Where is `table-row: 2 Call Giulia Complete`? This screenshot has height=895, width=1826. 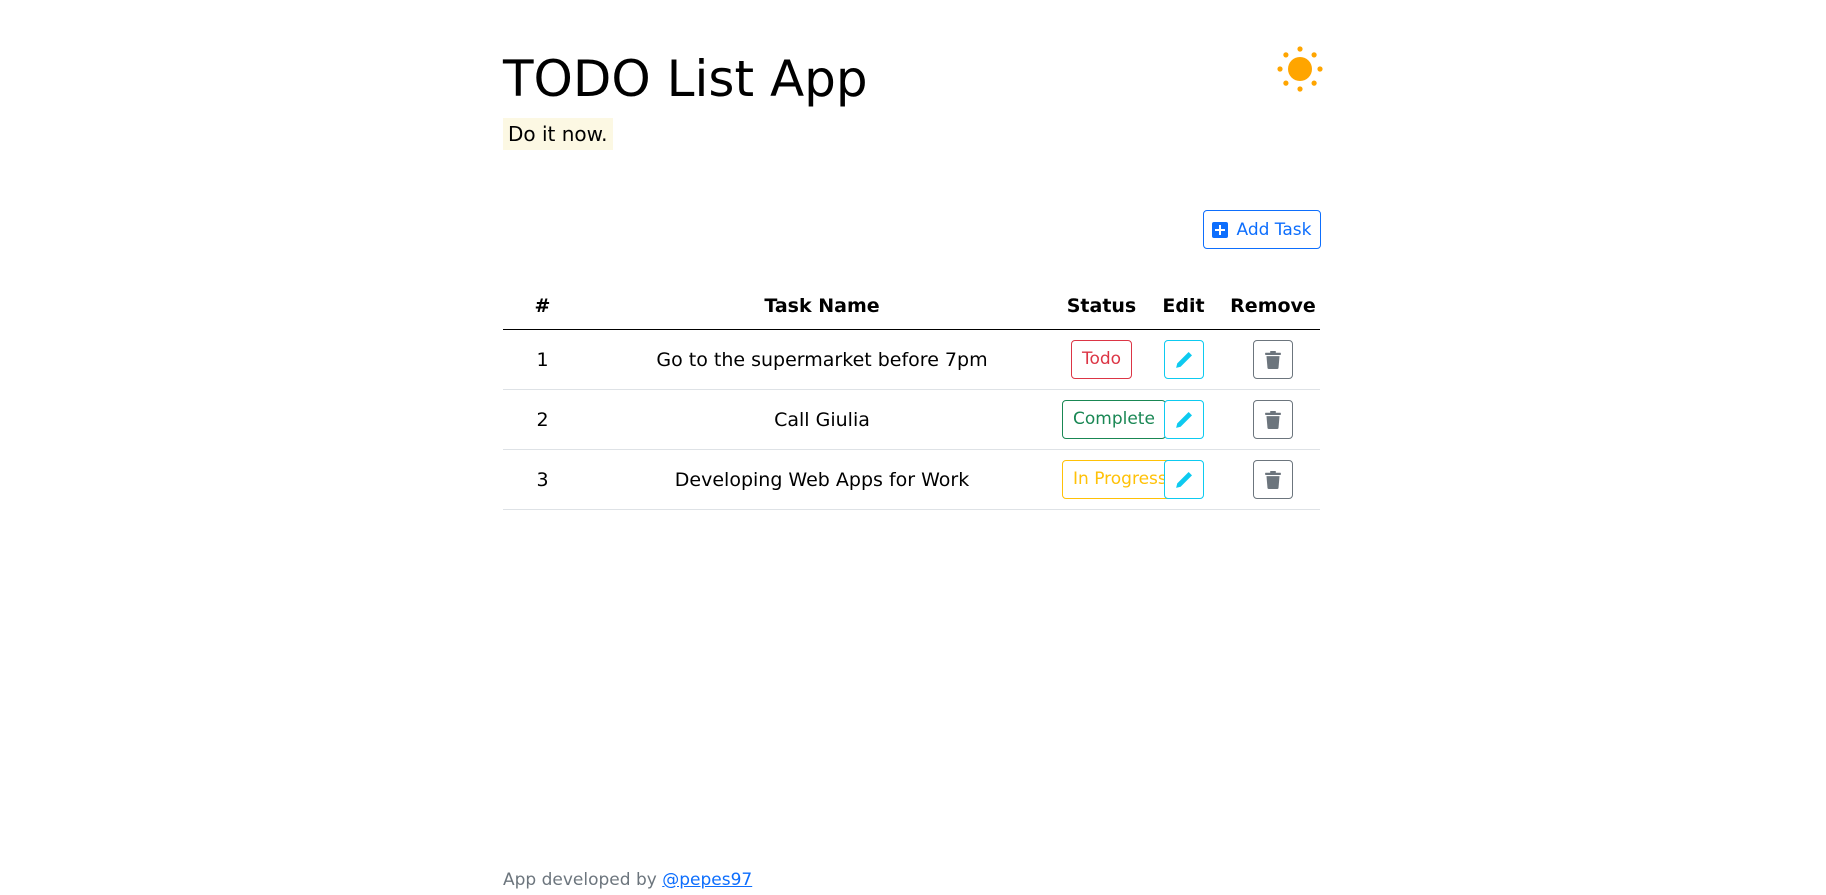 table-row: 2 Call Giulia Complete is located at coordinates (911, 419).